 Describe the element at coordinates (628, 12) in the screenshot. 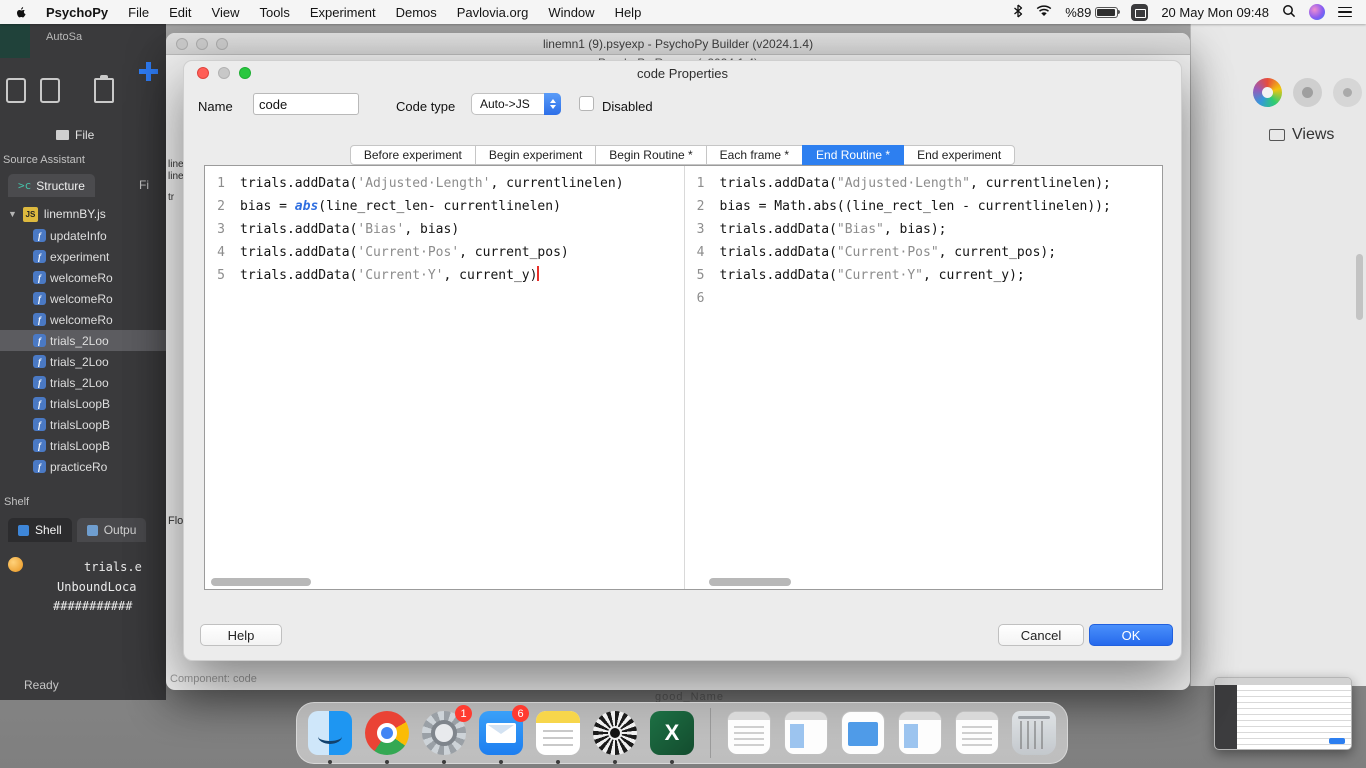

I see `menu-help: Help` at that location.